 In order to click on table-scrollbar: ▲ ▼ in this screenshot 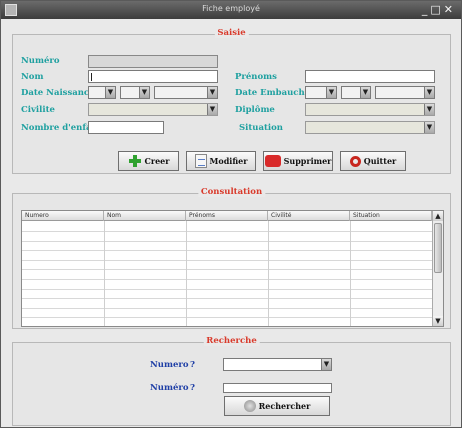, I will do `click(437, 268)`.